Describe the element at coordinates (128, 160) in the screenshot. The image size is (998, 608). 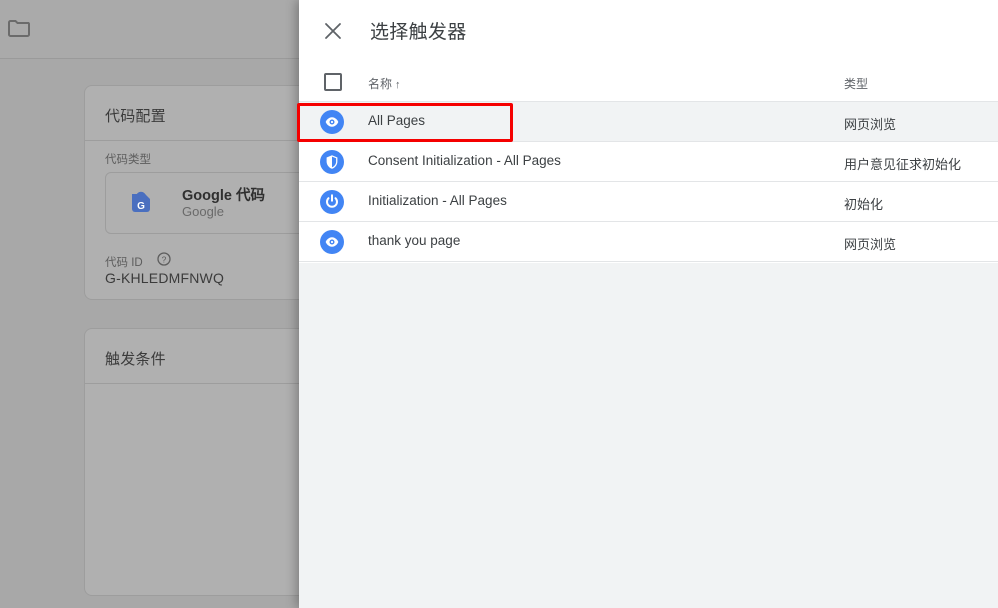
I see `tag-type-label: 代码类型` at that location.